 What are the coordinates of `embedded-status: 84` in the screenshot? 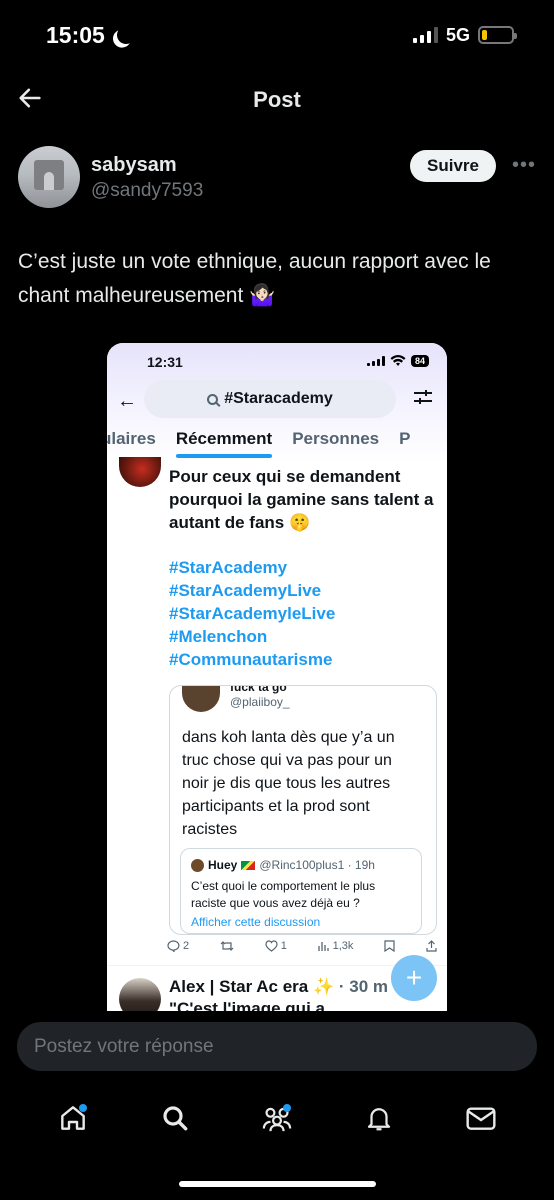 It's located at (397, 361).